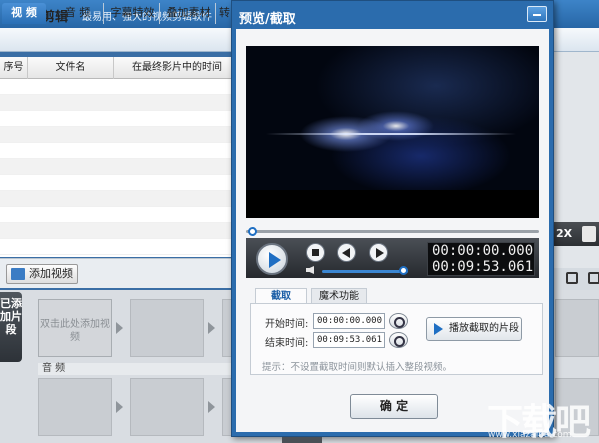 Image resolution: width=599 pixels, height=443 pixels. What do you see at coordinates (75, 331) in the screenshot?
I see `clip-slot-placeholder: 双击此处添加视频` at bounding box center [75, 331].